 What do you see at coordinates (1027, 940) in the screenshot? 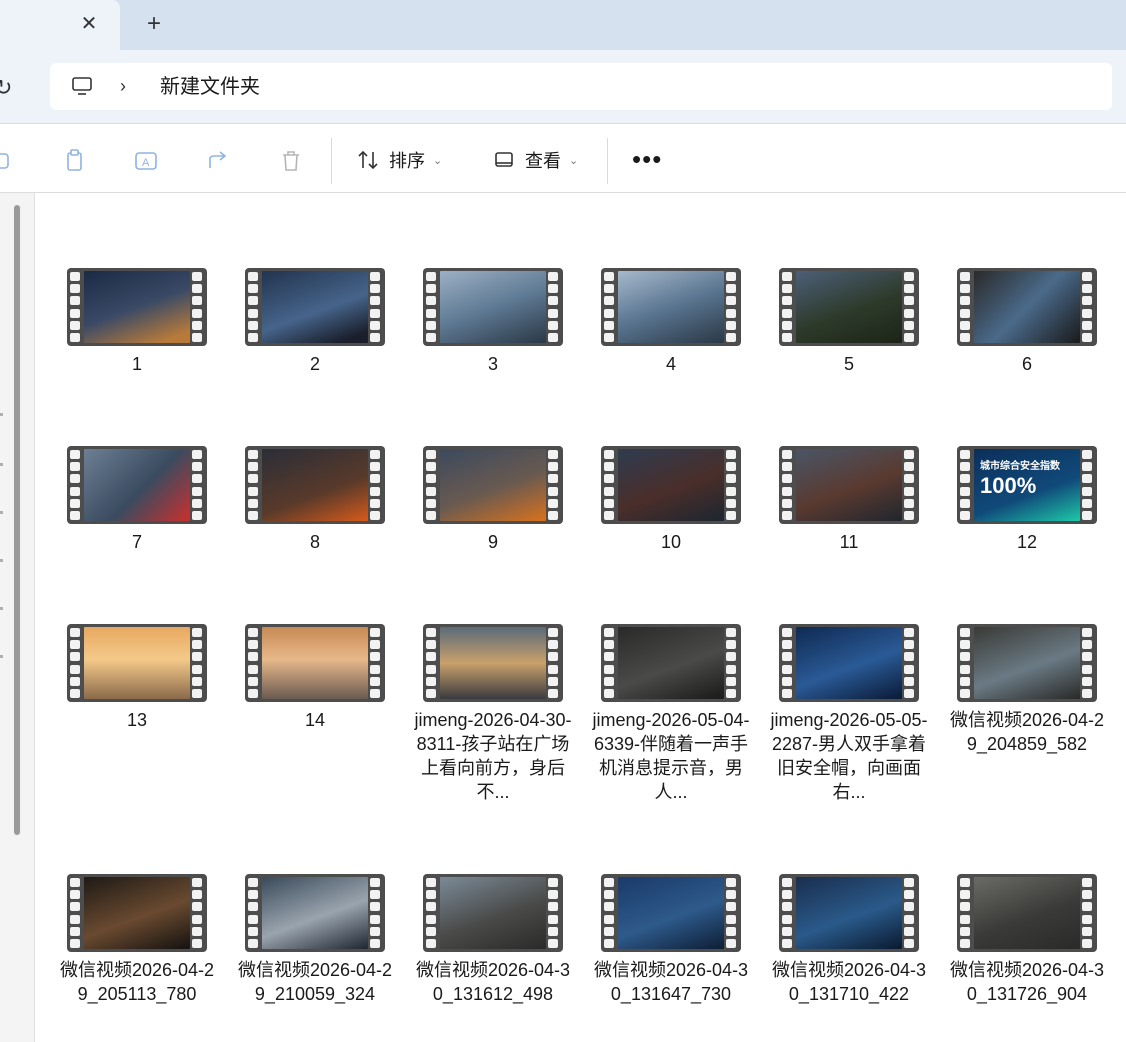
I see `file-item: 微信视频2026-04-30_131726_904` at bounding box center [1027, 940].